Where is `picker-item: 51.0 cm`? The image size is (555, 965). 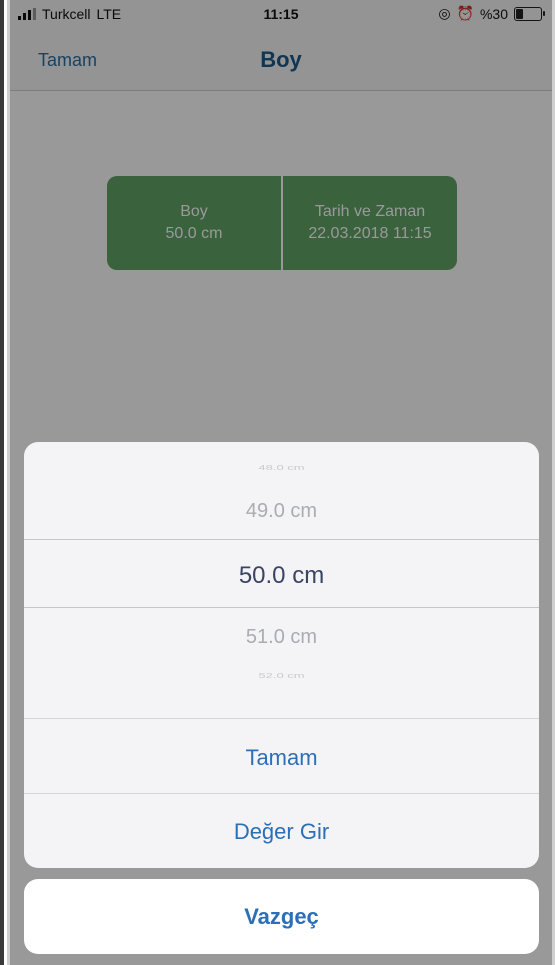
picker-item: 51.0 cm is located at coordinates (281, 637).